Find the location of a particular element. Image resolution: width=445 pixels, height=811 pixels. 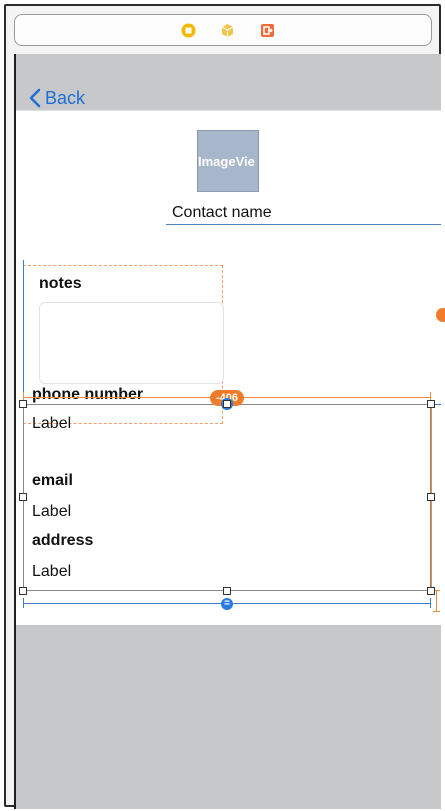

notes-text-view is located at coordinates (131, 343).